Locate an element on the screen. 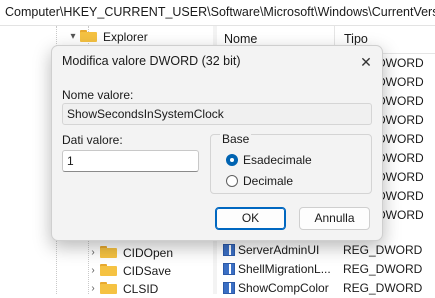 This screenshot has width=435, height=298. tree-item-explorer: ▾ Explorer is located at coordinates (107, 37).